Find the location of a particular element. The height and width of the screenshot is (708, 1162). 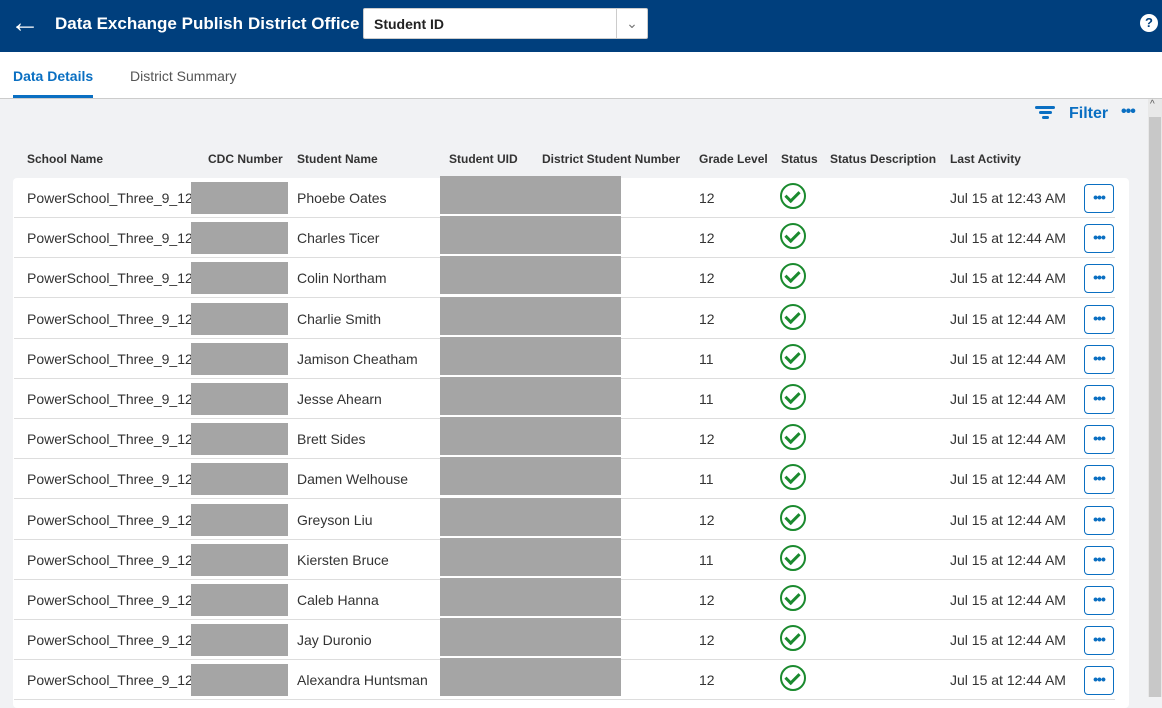

context-label: District Office is located at coordinates (304, 23).